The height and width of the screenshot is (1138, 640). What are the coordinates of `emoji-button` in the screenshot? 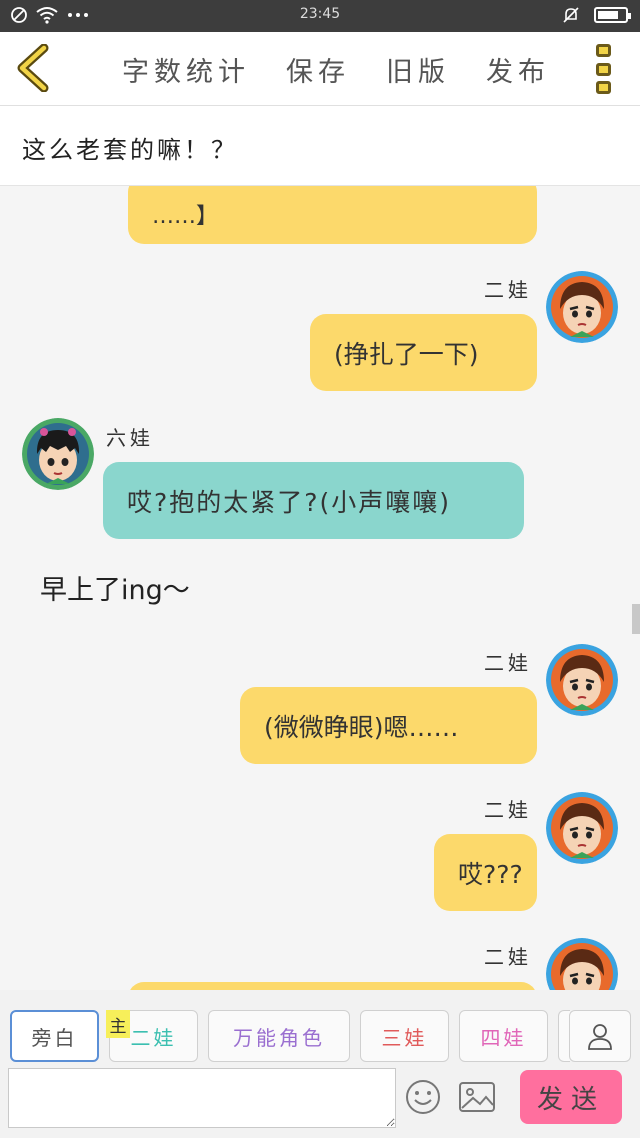 It's located at (423, 1097).